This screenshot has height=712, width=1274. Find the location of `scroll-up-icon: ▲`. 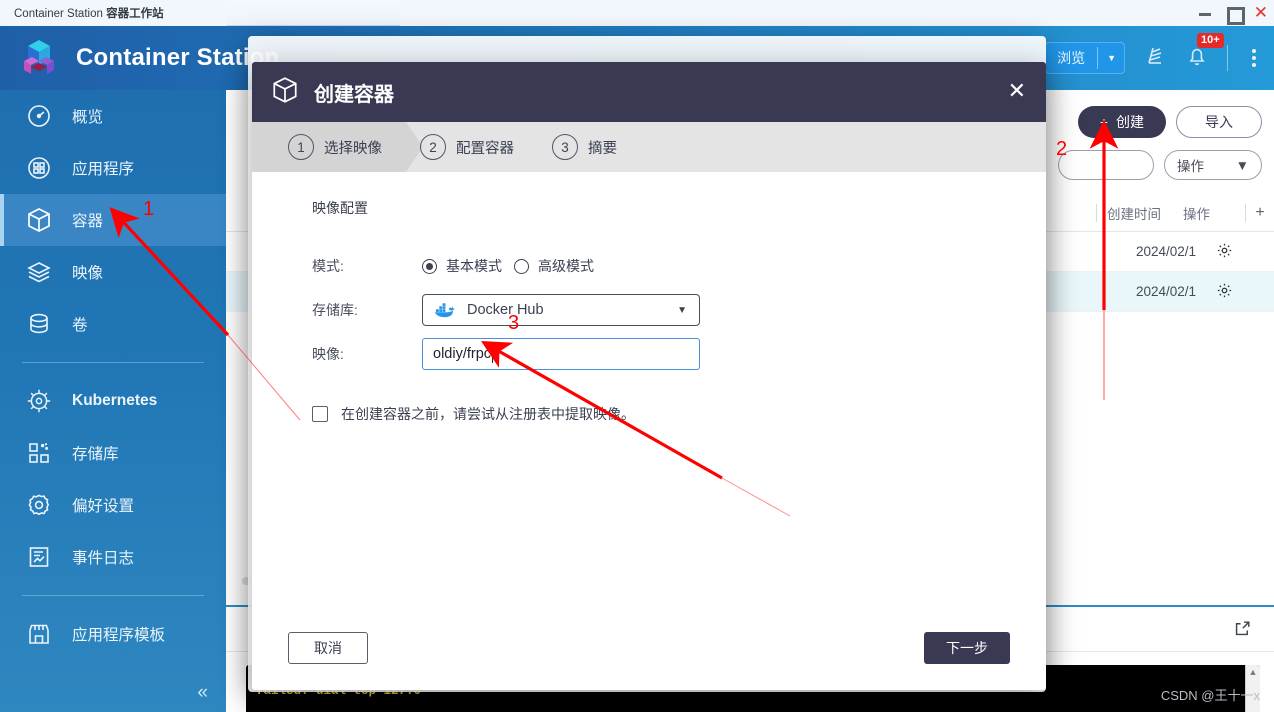

scroll-up-icon: ▲ is located at coordinates (1253, 672).